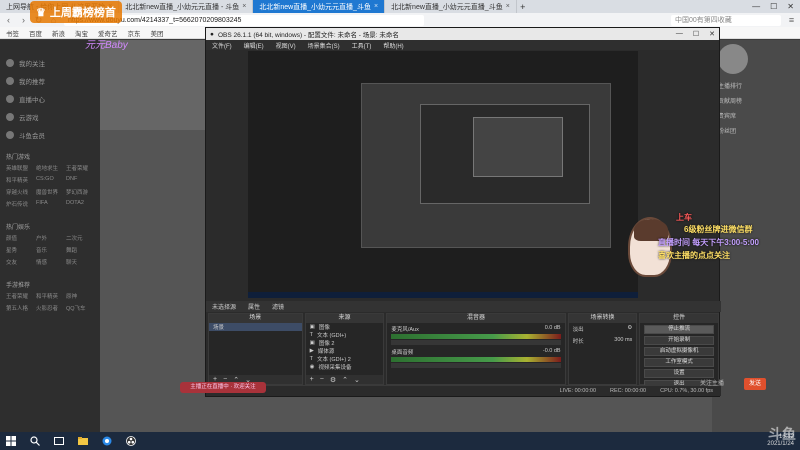 Image resolution: width=800 pixels, height=450 pixels. What do you see at coordinates (755, 384) in the screenshot?
I see `send-button: 发送` at bounding box center [755, 384].